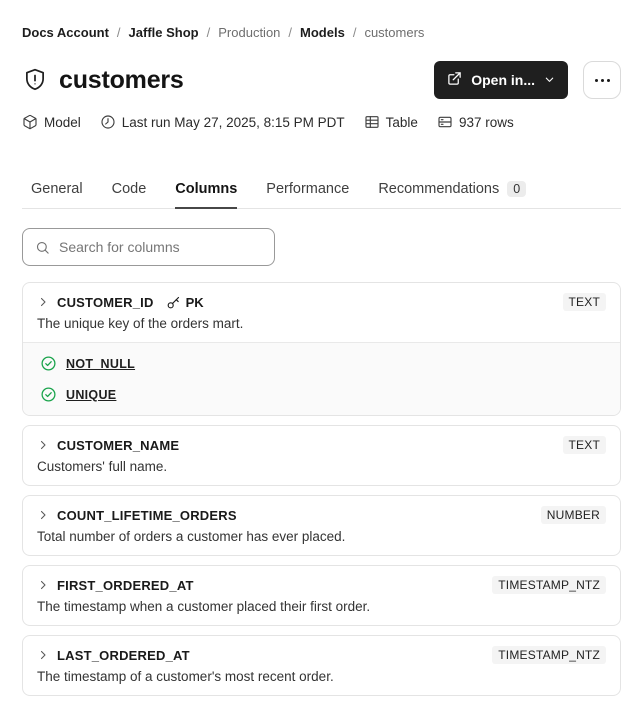  I want to click on test-row: UNIQUE, so click(321, 394).